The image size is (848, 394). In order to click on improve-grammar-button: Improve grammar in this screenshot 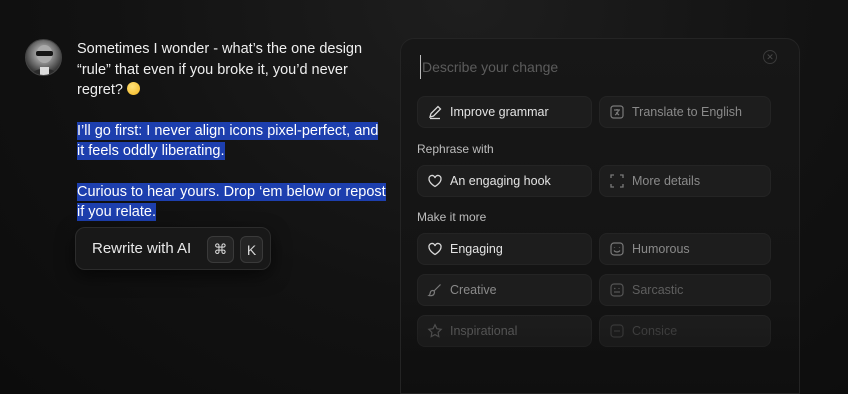, I will do `click(504, 112)`.